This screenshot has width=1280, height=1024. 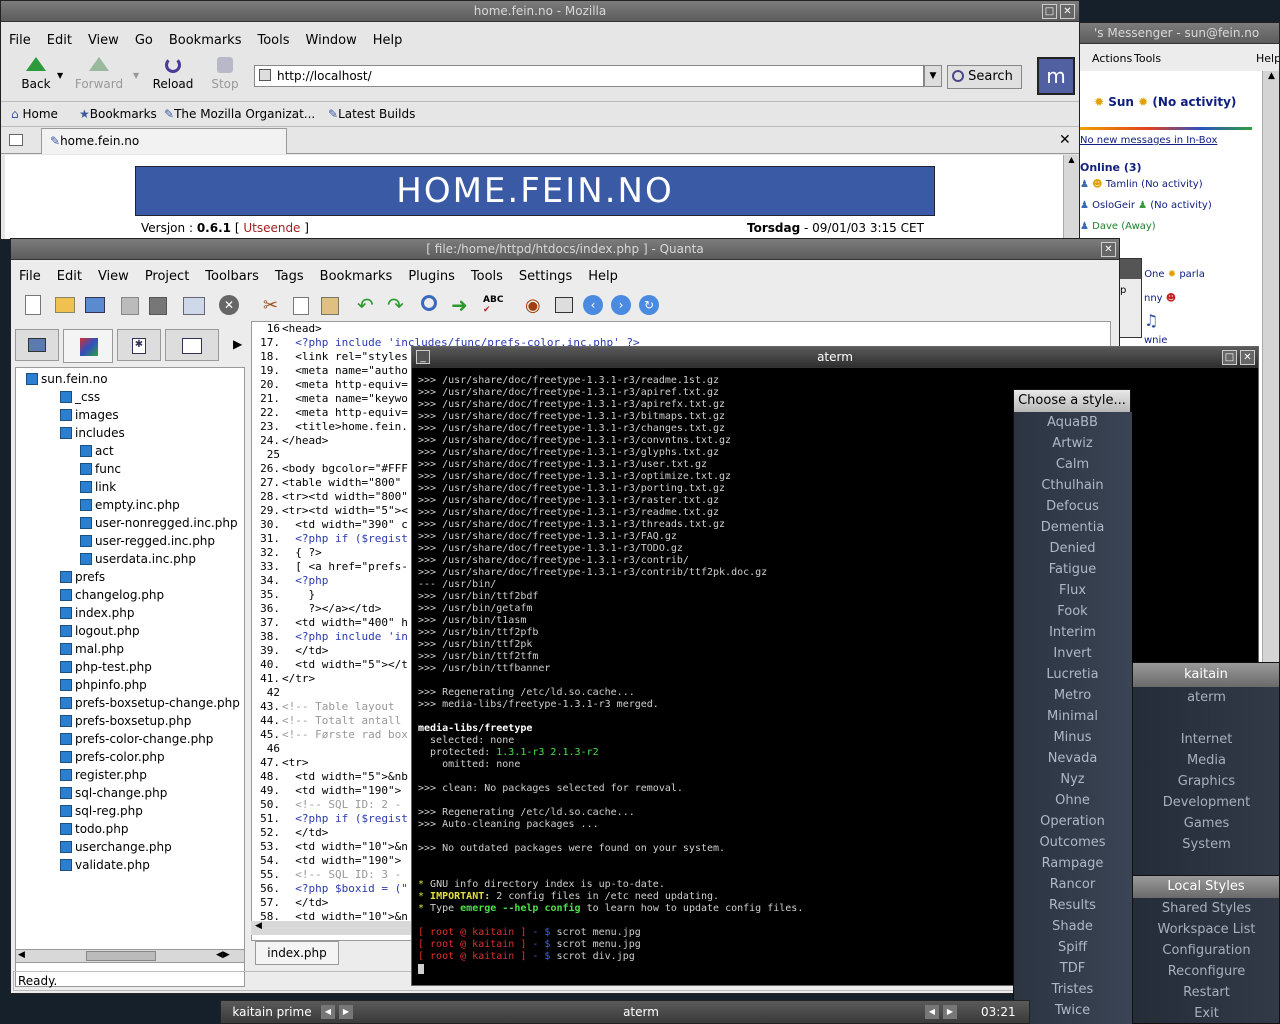 What do you see at coordinates (1160, 298) in the screenshot?
I see `buddy-partial: nny ☻` at bounding box center [1160, 298].